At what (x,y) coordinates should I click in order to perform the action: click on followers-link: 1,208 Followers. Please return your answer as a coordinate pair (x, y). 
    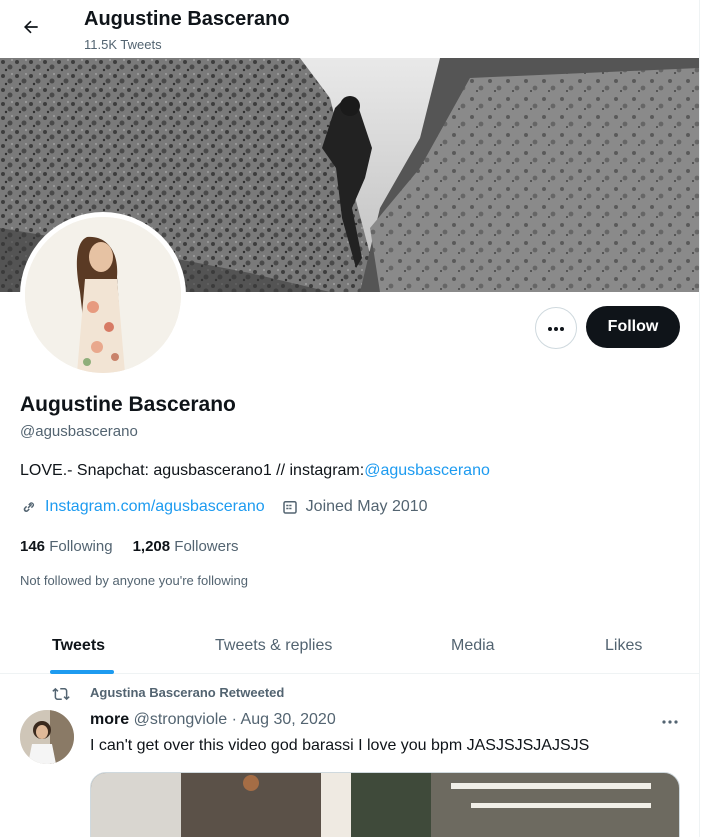
    Looking at the image, I should click on (186, 546).